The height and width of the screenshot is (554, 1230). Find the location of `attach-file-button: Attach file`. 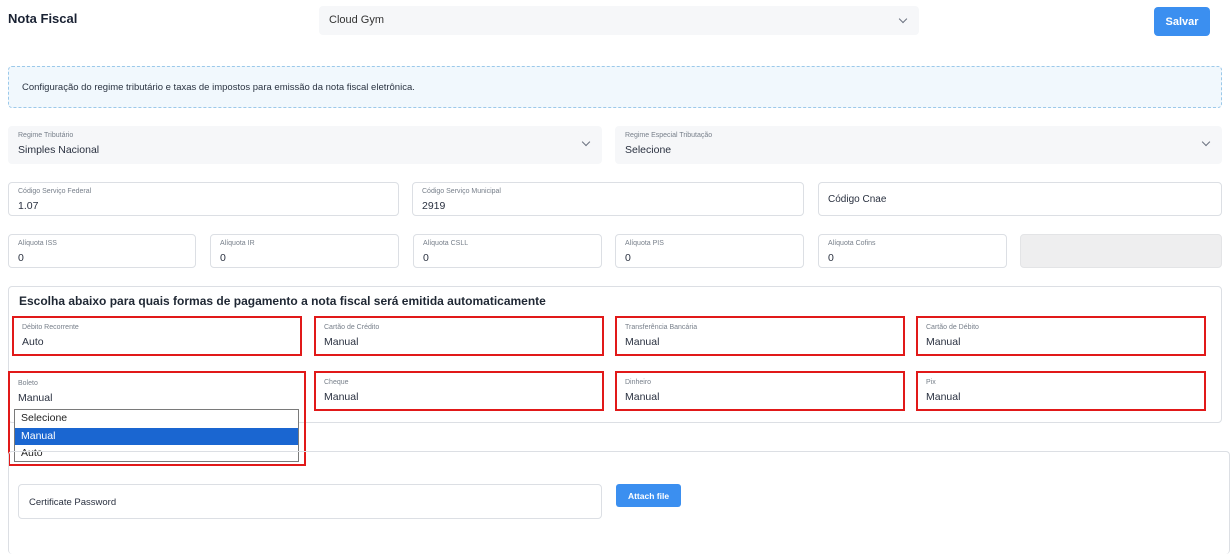

attach-file-button: Attach file is located at coordinates (648, 495).